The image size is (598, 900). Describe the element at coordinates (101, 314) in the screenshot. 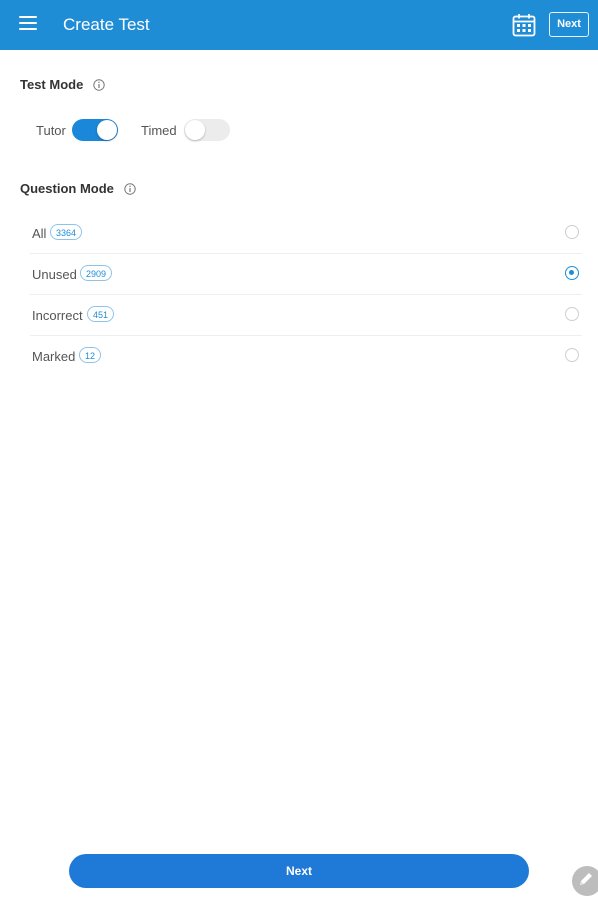

I see `count-badge: 451` at that location.